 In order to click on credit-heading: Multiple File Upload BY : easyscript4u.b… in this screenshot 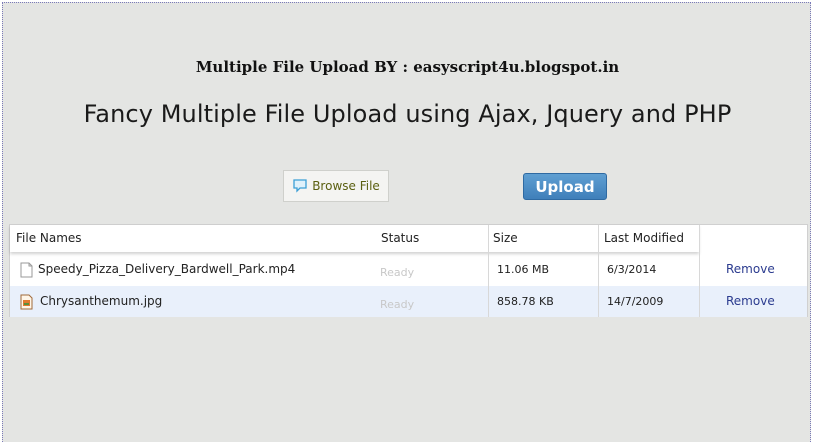, I will do `click(407, 67)`.